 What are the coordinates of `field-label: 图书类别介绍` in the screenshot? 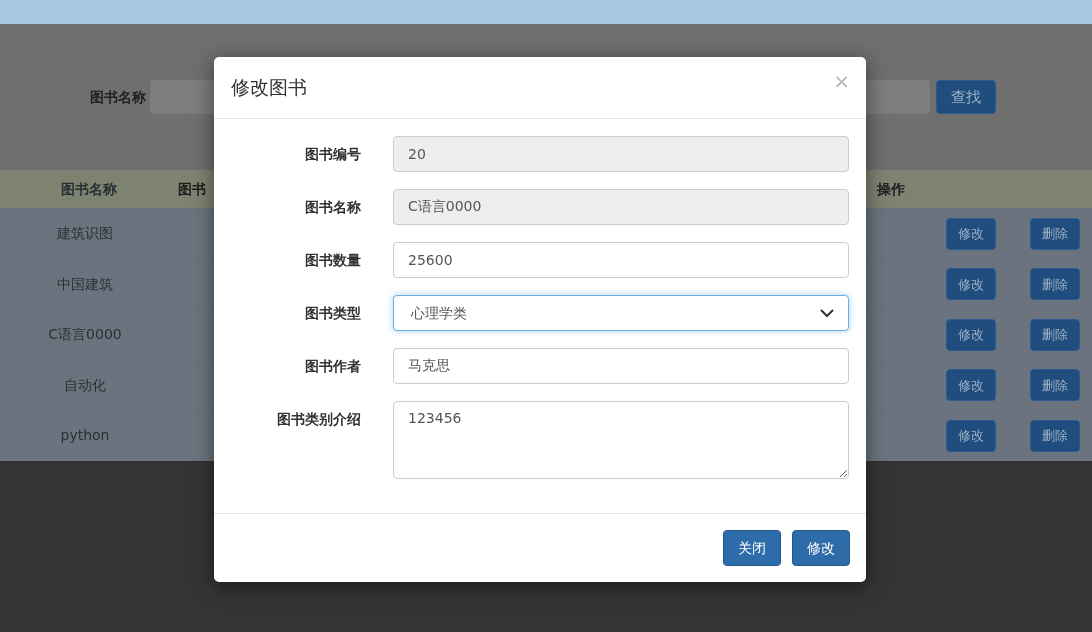 It's located at (318, 419).